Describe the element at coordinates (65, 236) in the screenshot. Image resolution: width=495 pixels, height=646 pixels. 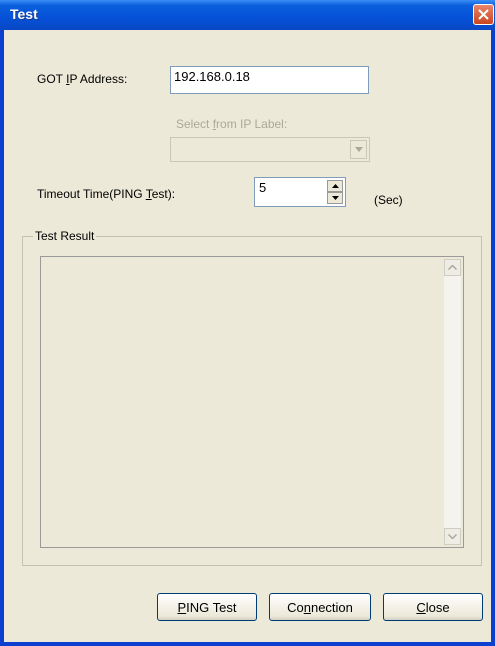
I see `test-result-label: Test Result` at that location.